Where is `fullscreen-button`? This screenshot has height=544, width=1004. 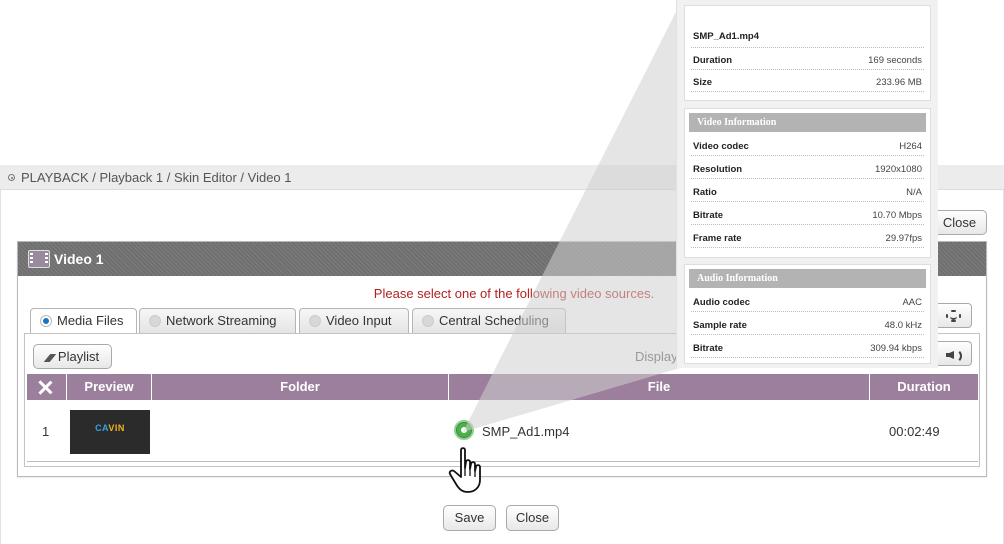
fullscreen-button is located at coordinates (952, 315).